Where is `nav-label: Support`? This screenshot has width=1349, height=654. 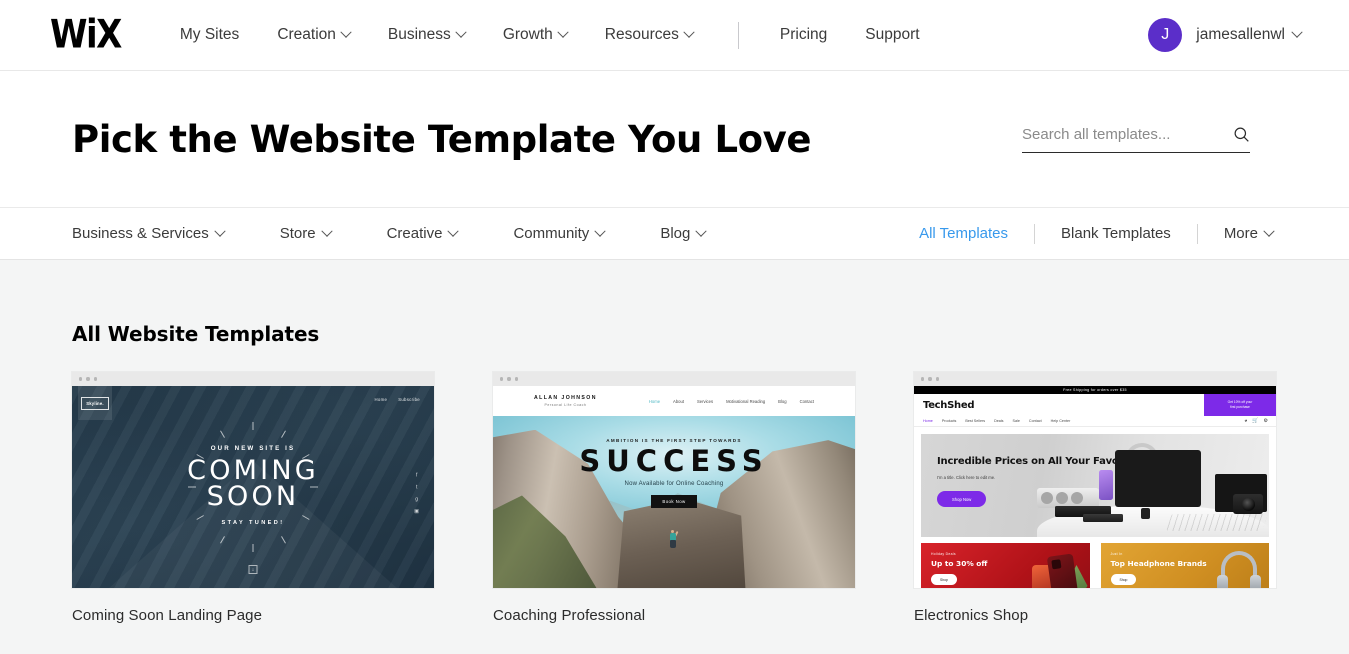 nav-label: Support is located at coordinates (892, 34).